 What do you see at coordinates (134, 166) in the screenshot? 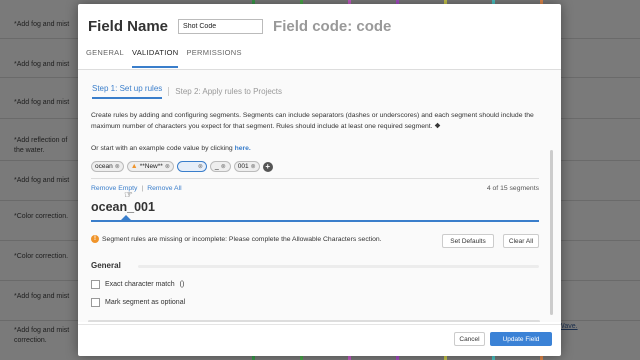
I see `warning-icon: ▲` at bounding box center [134, 166].